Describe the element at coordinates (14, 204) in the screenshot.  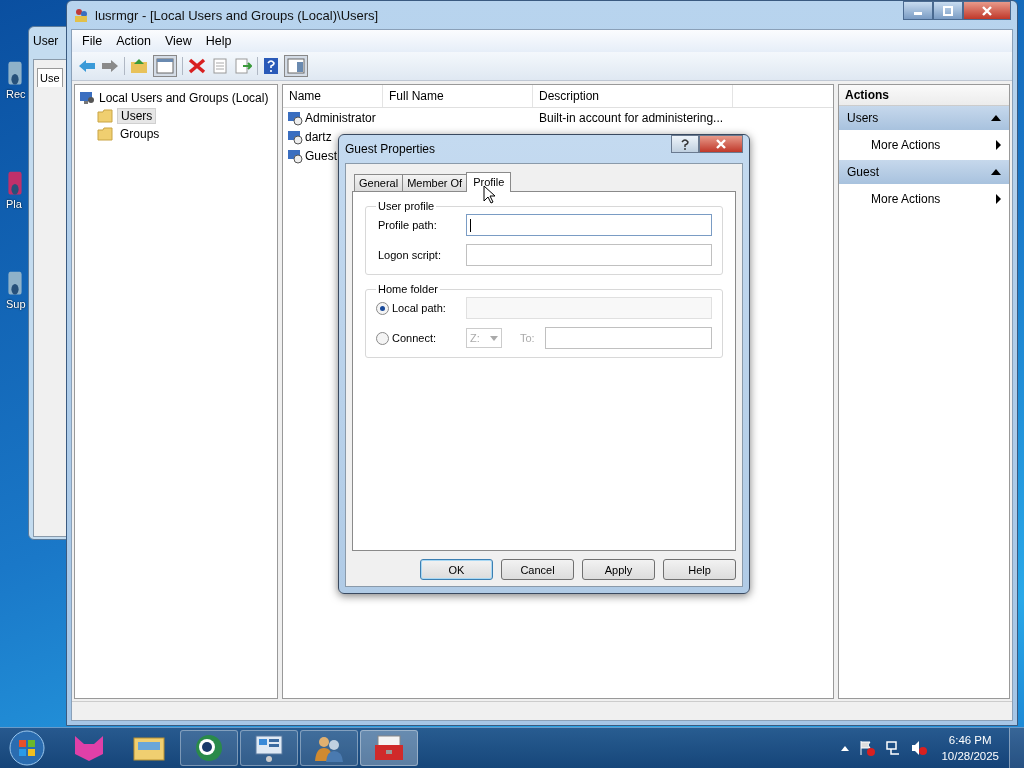
I see `desktop-icon-label: Pla` at that location.